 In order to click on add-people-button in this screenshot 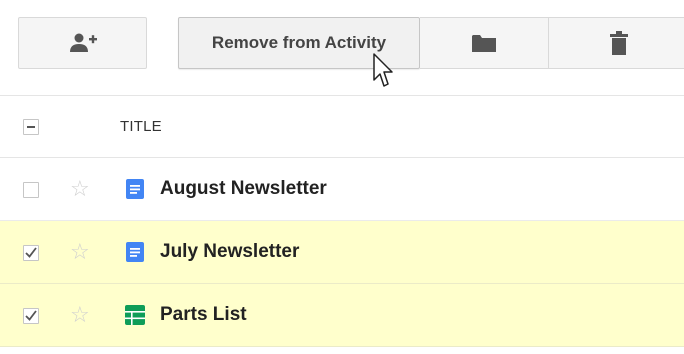, I will do `click(82, 43)`.